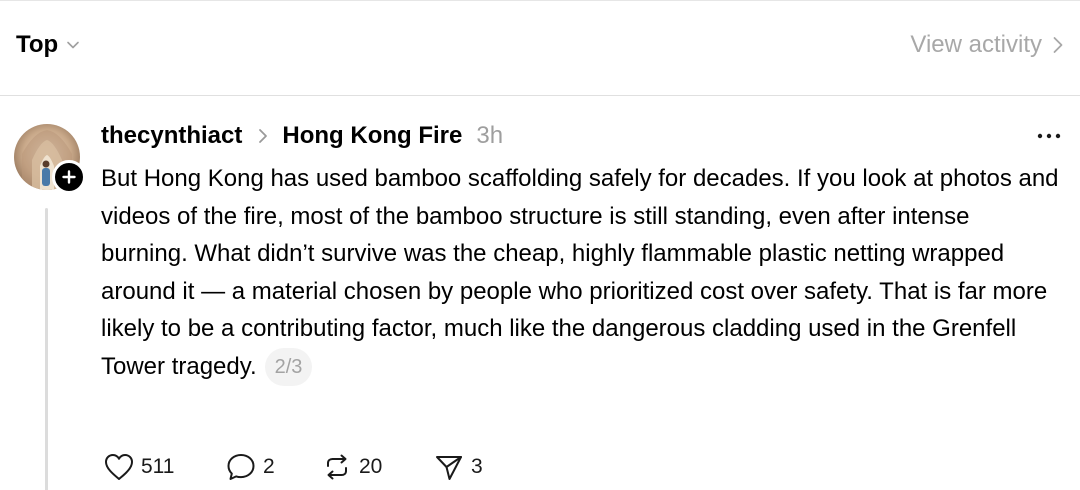 The height and width of the screenshot is (490, 1080). What do you see at coordinates (119, 467) in the screenshot?
I see `heart-icon` at bounding box center [119, 467].